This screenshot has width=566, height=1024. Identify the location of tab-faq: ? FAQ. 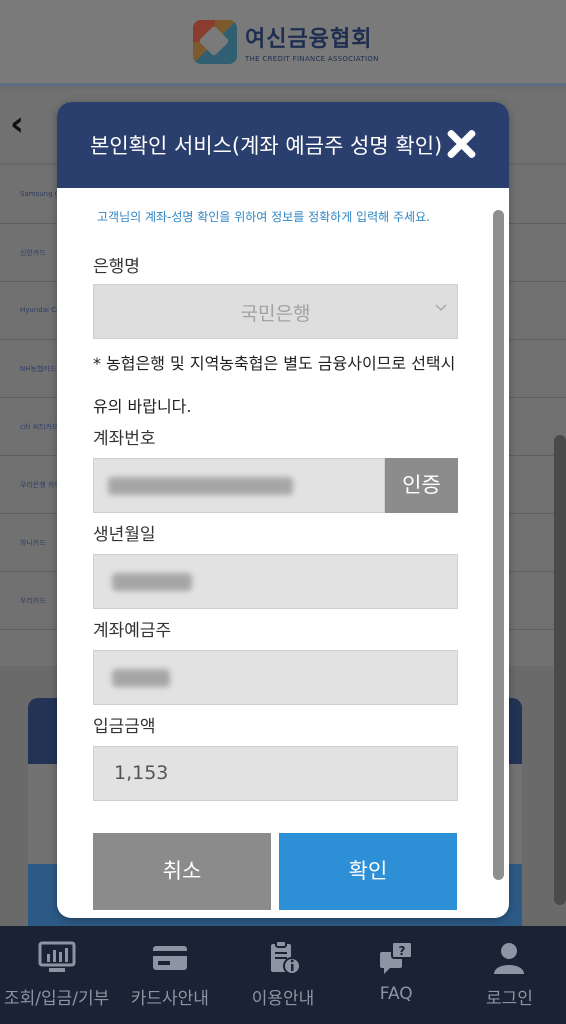
(396, 975).